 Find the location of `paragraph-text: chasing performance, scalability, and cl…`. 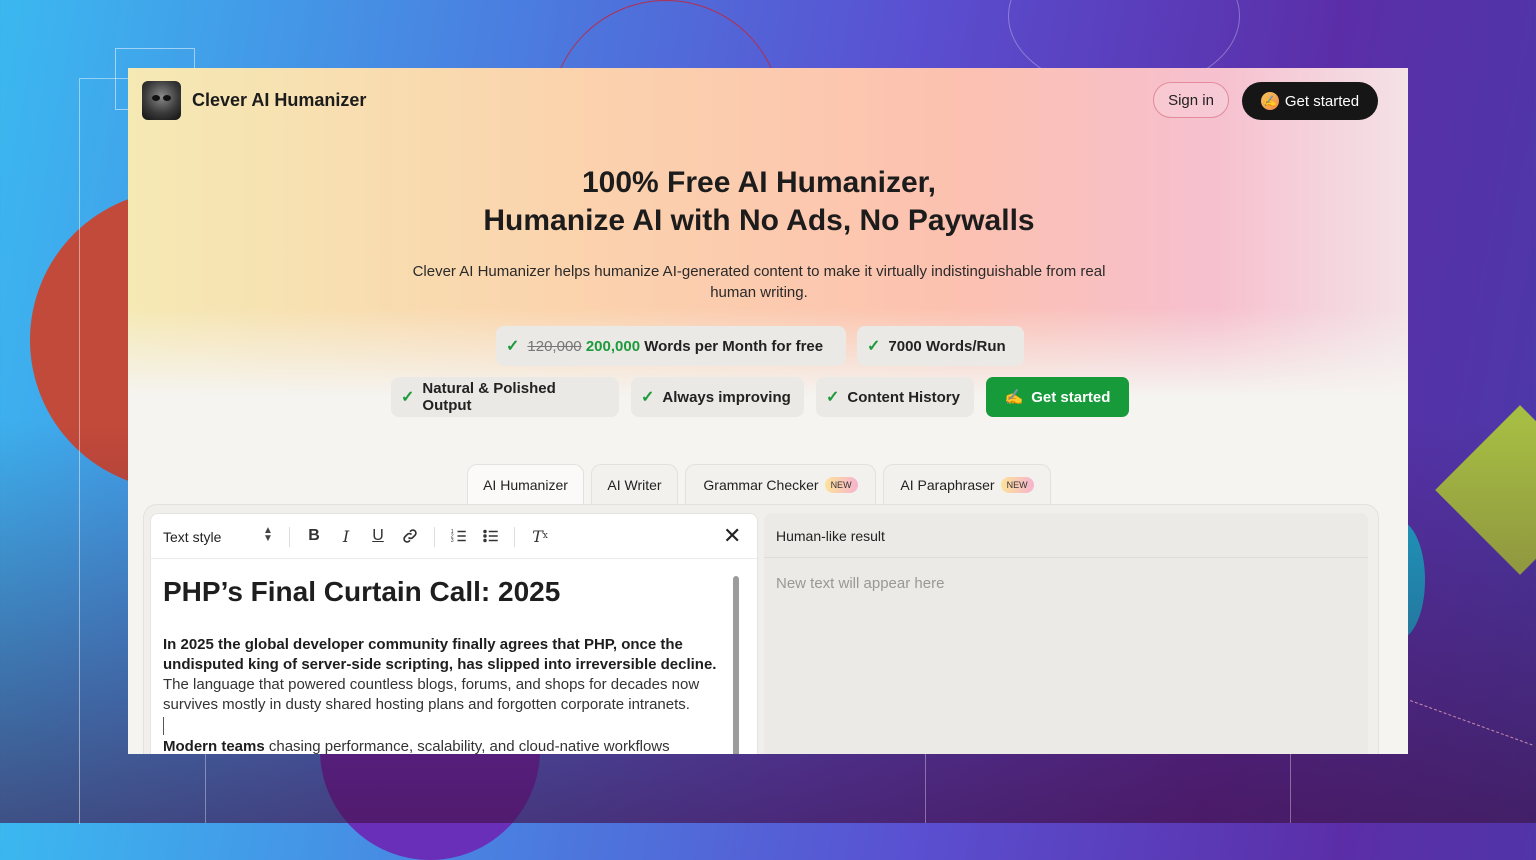

paragraph-text: chasing performance, scalability, and cl… is located at coordinates (467, 746).